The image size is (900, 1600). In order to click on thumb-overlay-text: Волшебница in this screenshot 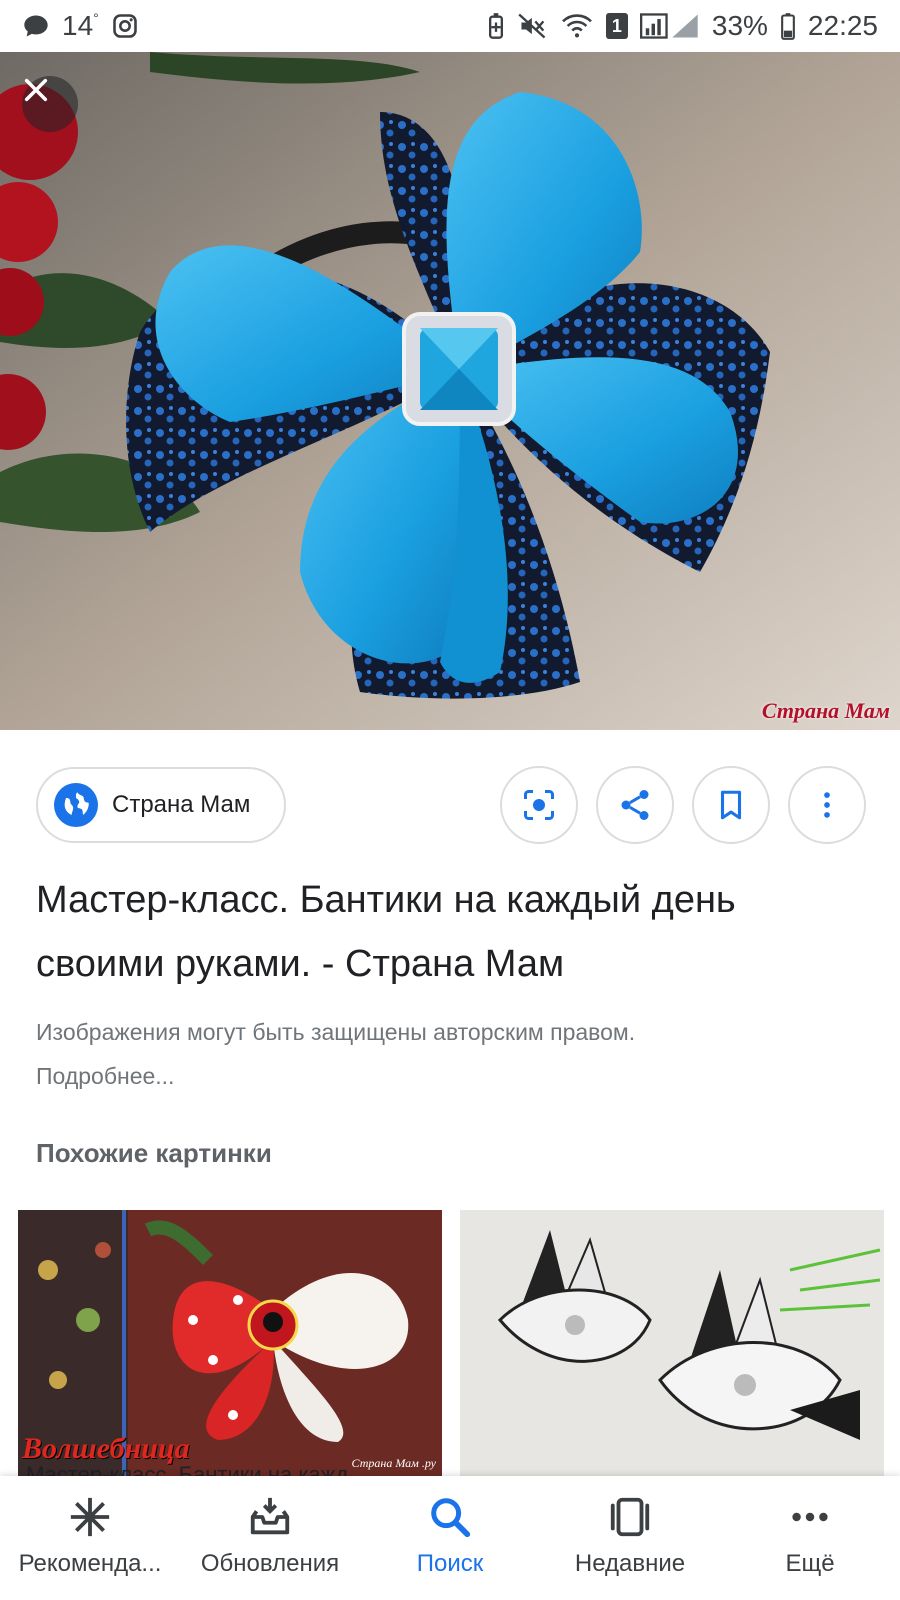, I will do `click(106, 1448)`.